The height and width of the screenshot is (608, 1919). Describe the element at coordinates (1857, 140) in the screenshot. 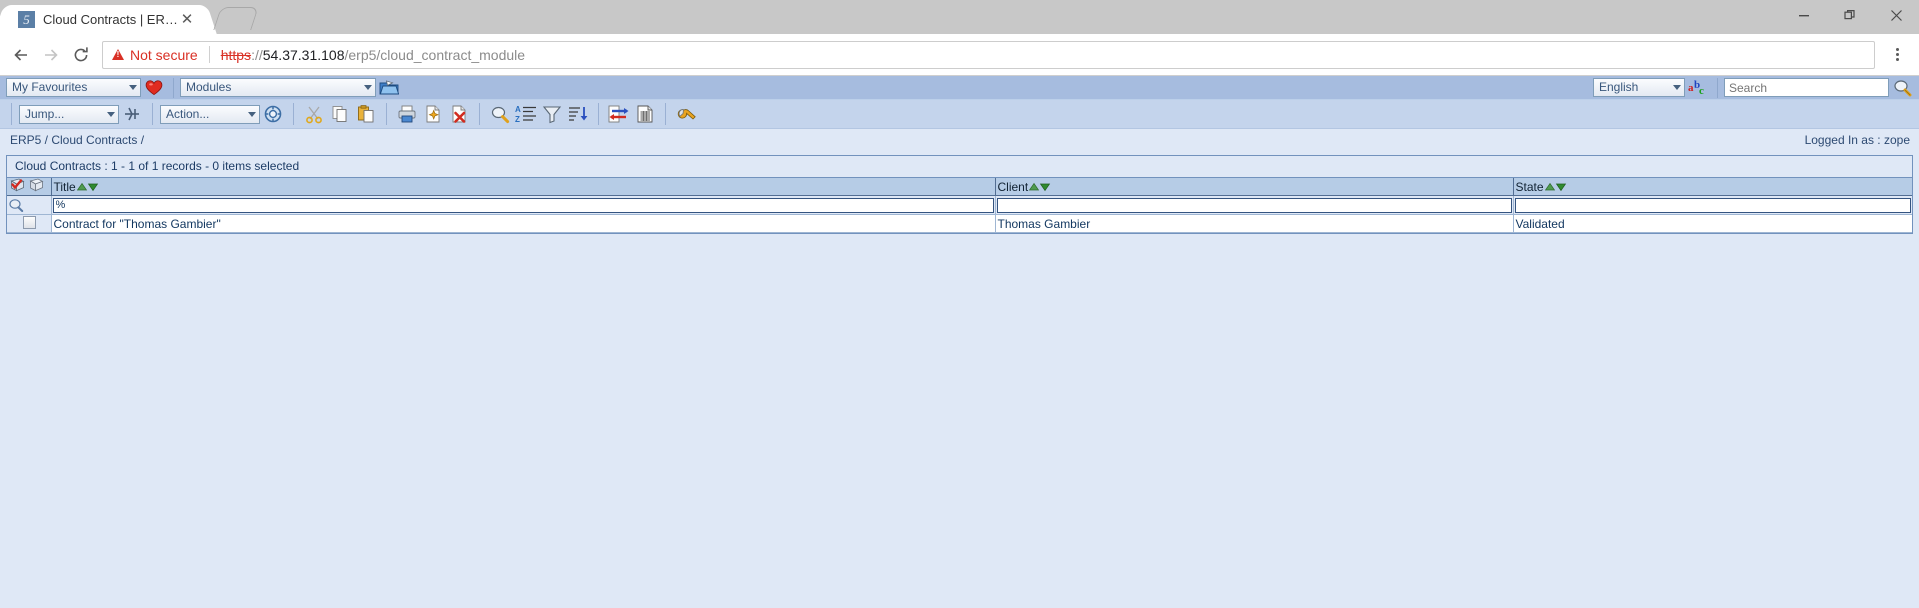

I see `logged-in-as-label: Logged In as : zope` at that location.